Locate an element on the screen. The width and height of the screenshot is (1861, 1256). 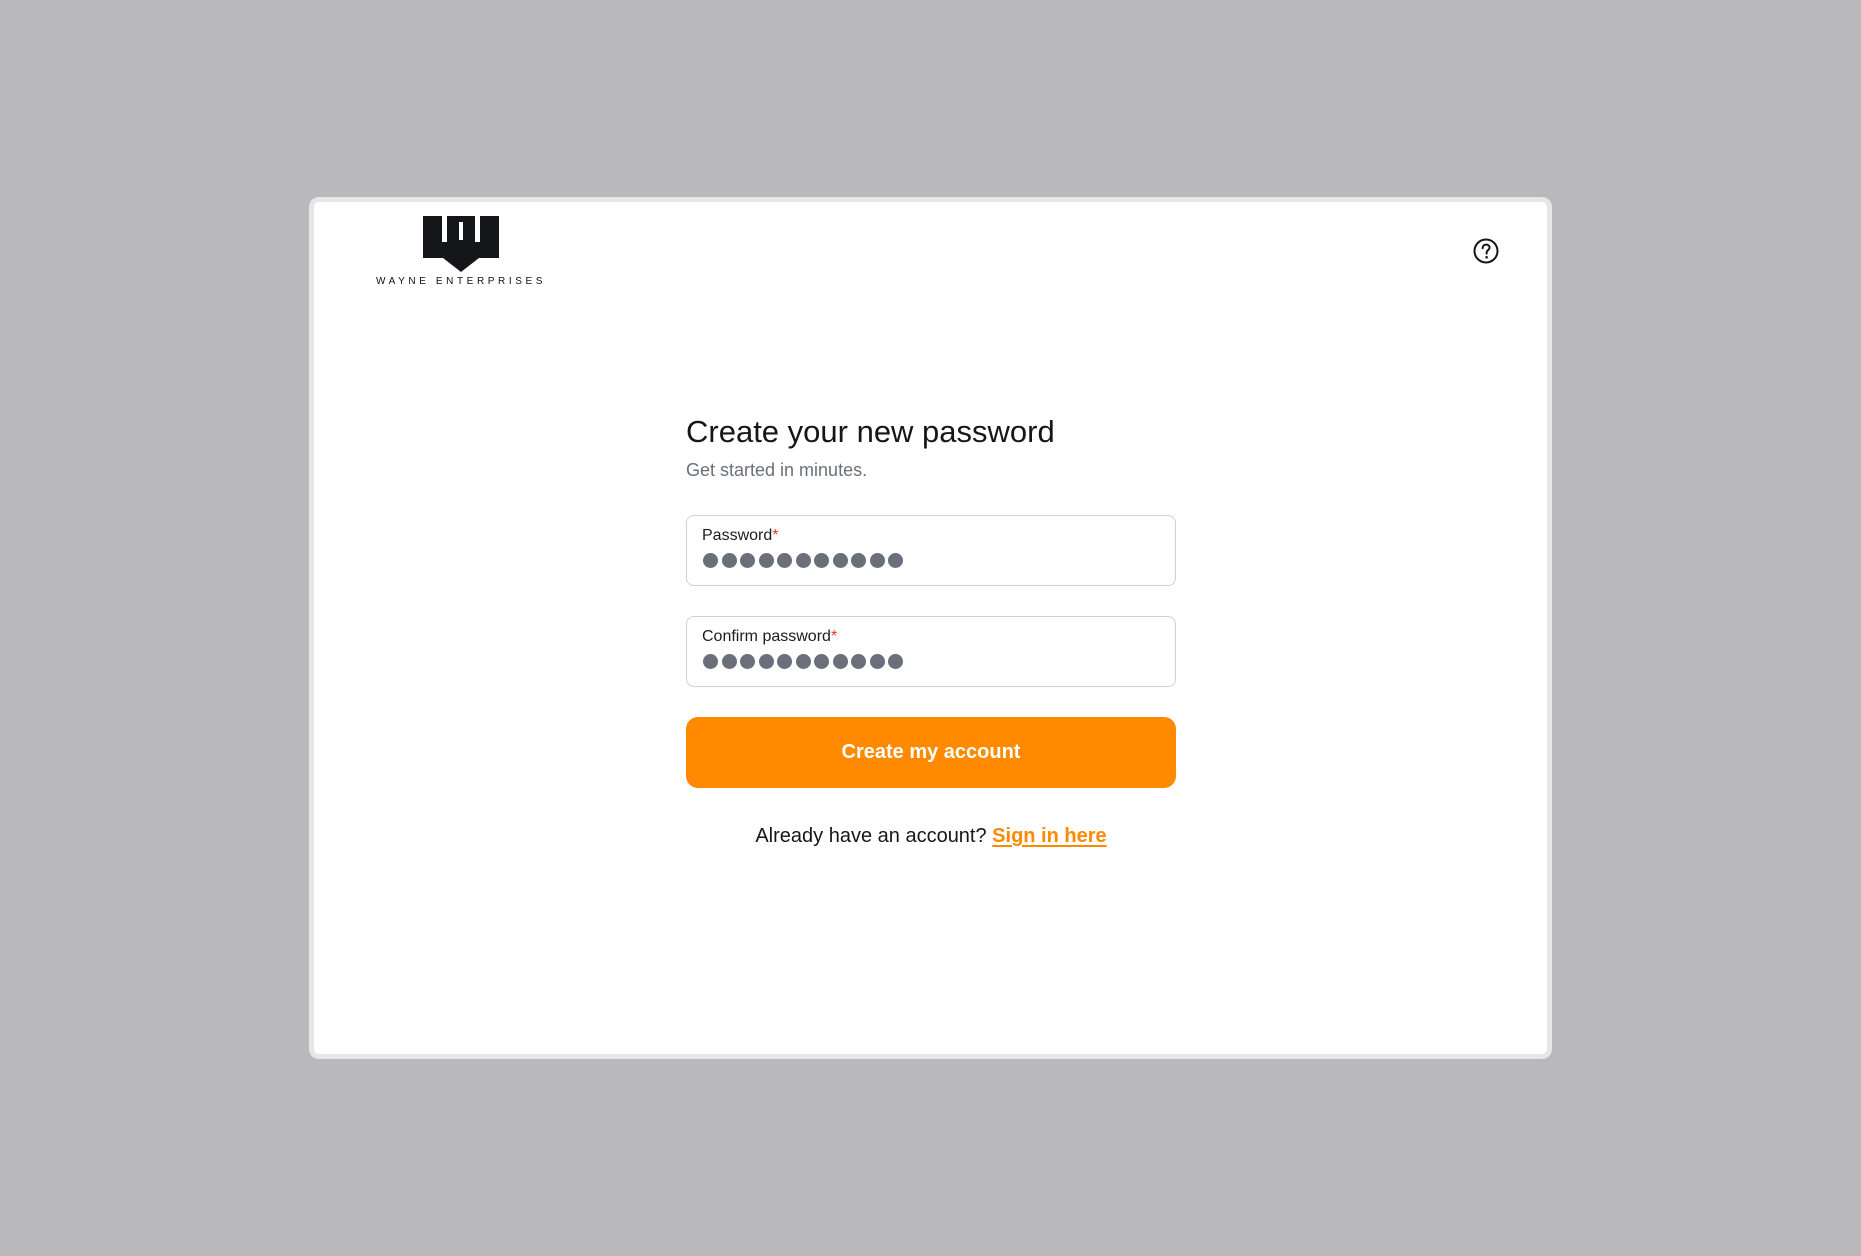
confirm-password-masked-value is located at coordinates (803, 661).